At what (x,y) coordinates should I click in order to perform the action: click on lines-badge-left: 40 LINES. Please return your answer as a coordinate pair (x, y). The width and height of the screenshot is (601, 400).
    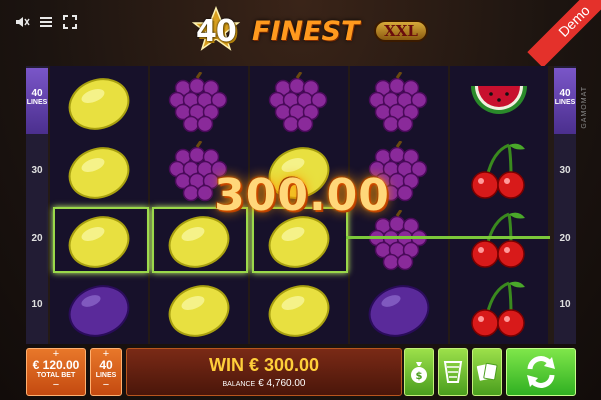
    Looking at the image, I should click on (37, 101).